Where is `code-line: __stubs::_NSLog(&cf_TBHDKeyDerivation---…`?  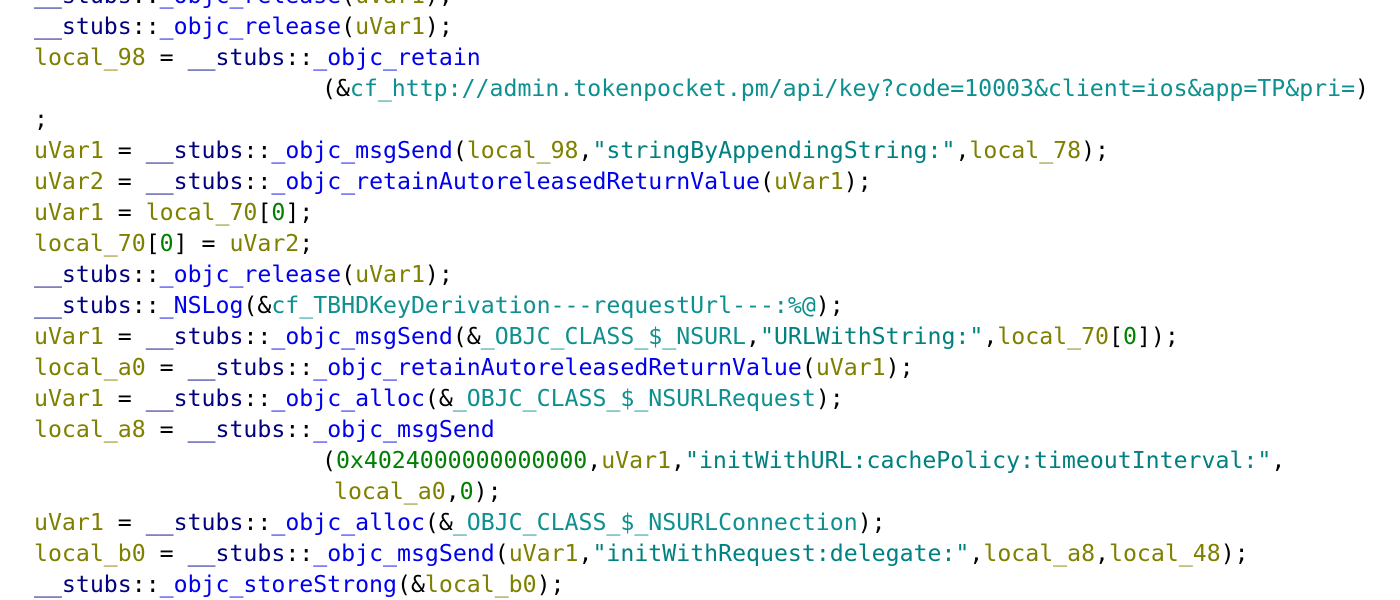 code-line: __stubs::_NSLog(&cf_TBHDKeyDerivation---… is located at coordinates (439, 305).